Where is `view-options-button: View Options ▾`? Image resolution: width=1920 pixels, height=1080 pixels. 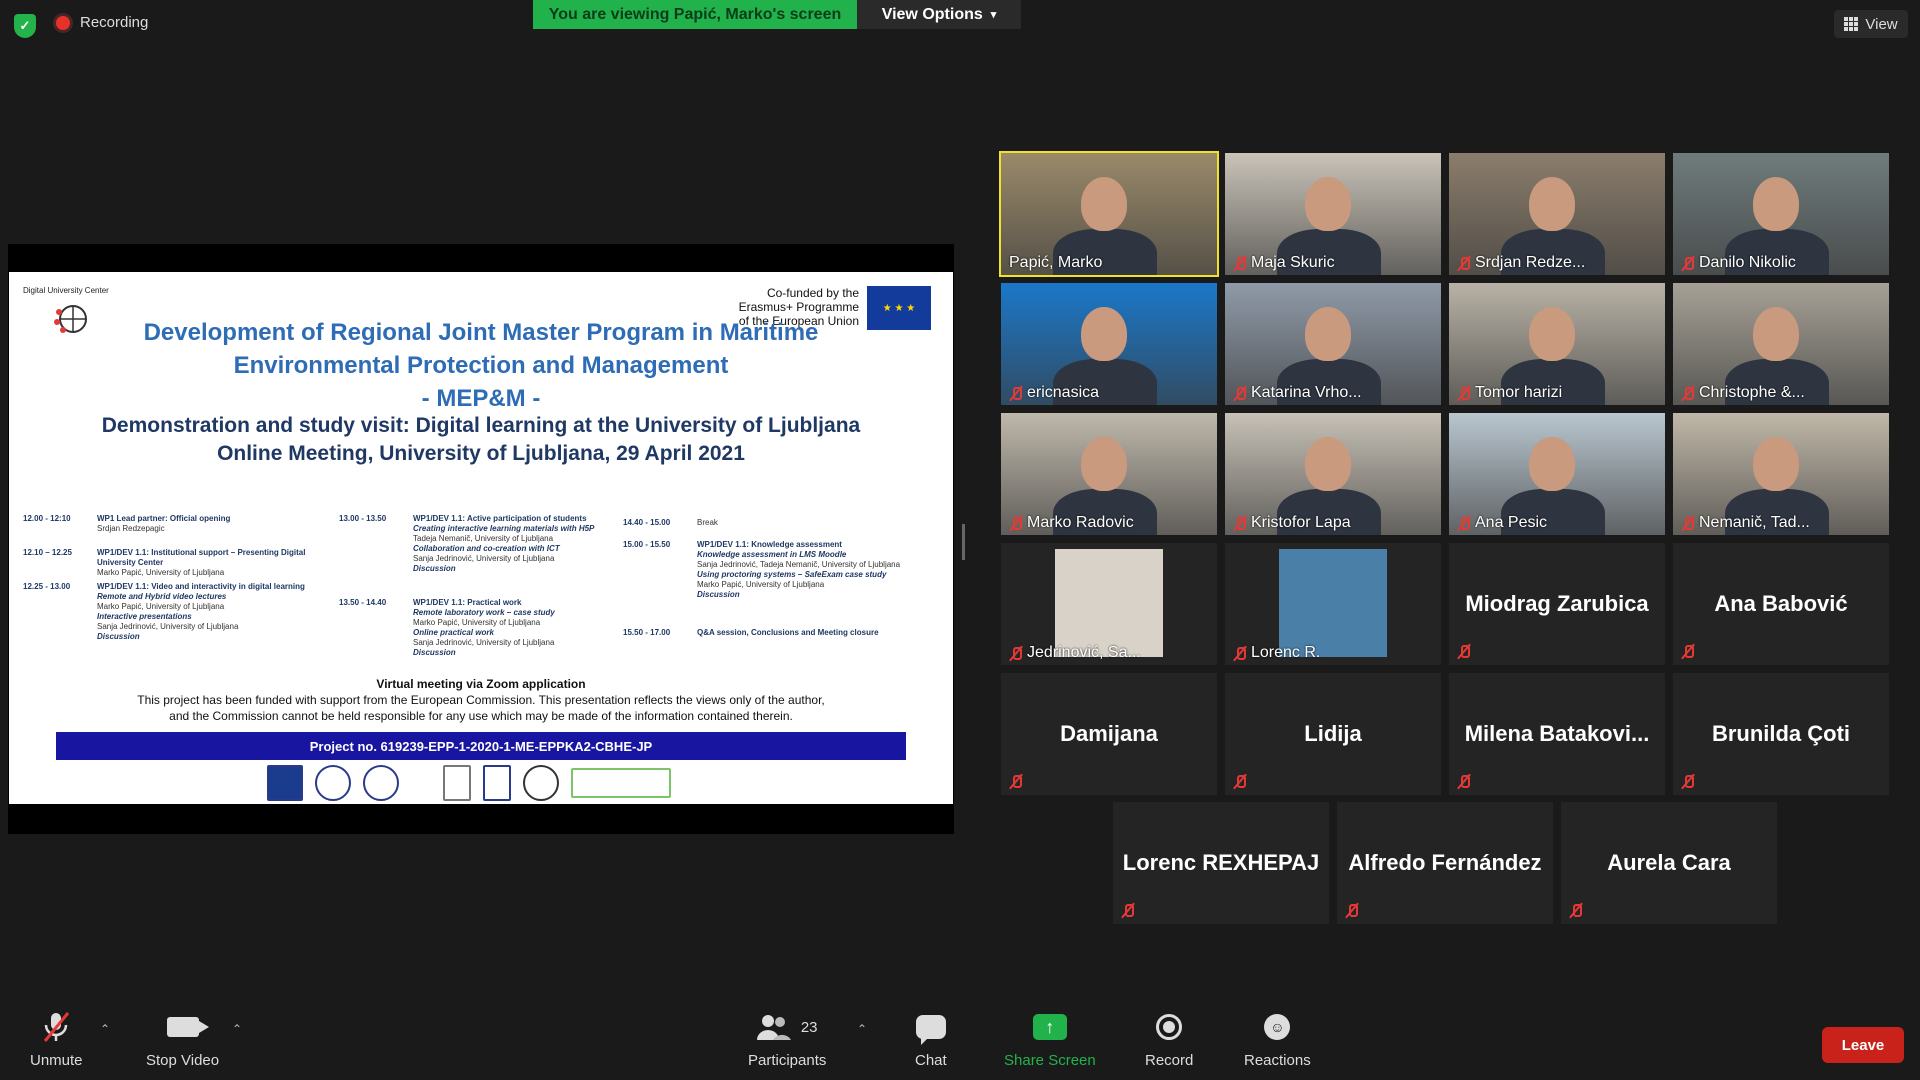
view-options-button: View Options ▾ is located at coordinates (939, 14).